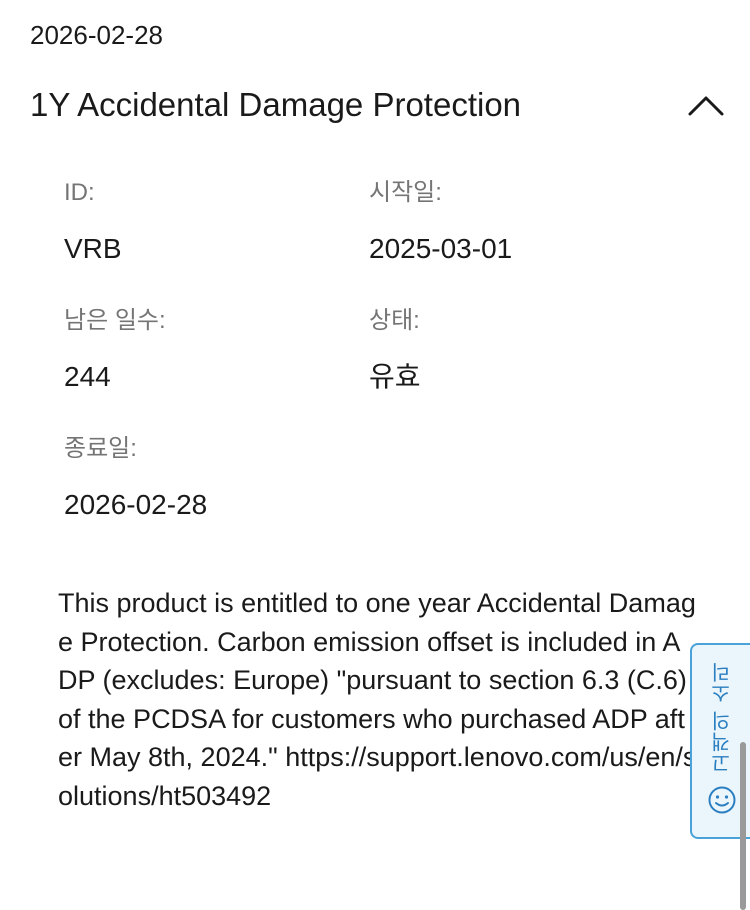 The image size is (750, 910). What do you see at coordinates (135, 477) in the screenshot?
I see `field-end-date: 종료일: 2026-02-28` at bounding box center [135, 477].